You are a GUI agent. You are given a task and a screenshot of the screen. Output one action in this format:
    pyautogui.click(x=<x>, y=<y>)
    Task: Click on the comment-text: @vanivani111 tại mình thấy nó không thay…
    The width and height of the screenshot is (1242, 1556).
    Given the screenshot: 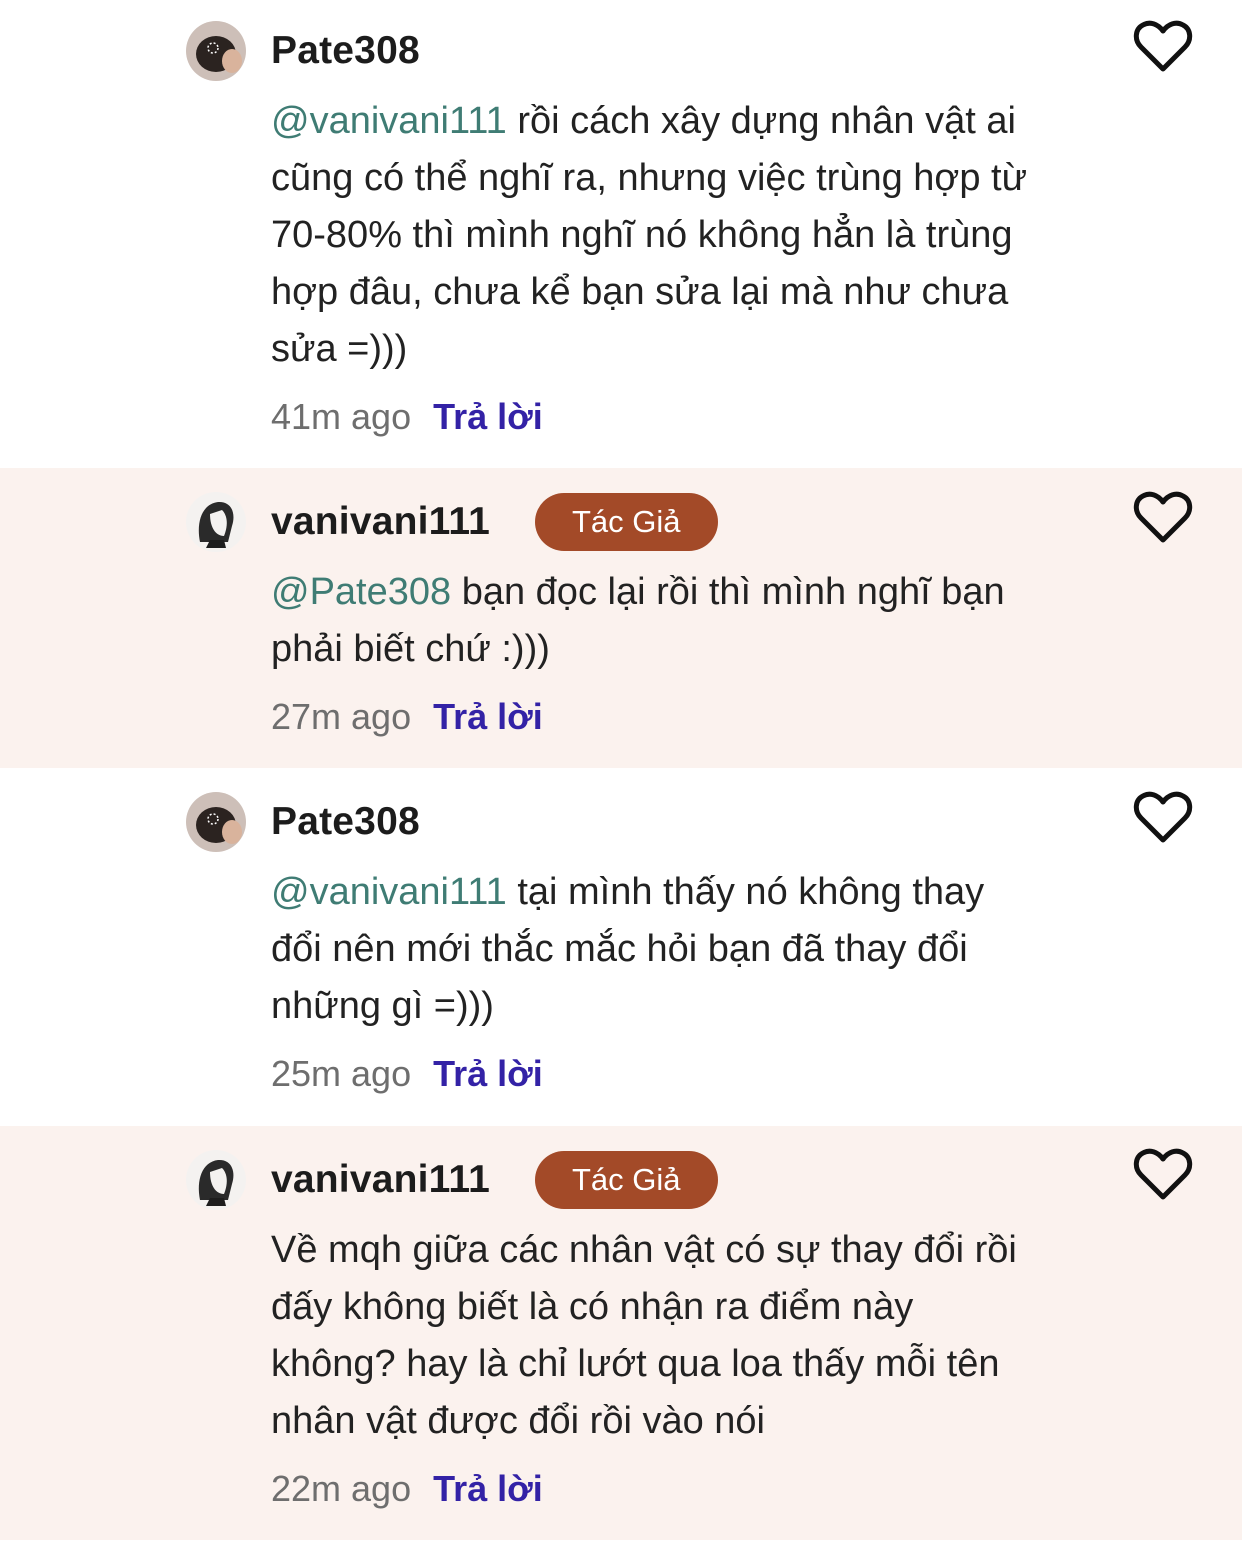 What is the action you would take?
    pyautogui.click(x=651, y=949)
    